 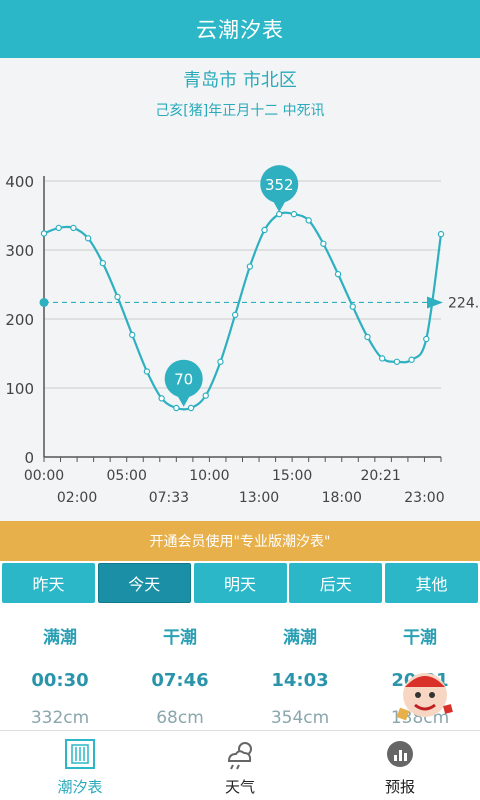 What do you see at coordinates (425, 695) in the screenshot?
I see `mascot-icon` at bounding box center [425, 695].